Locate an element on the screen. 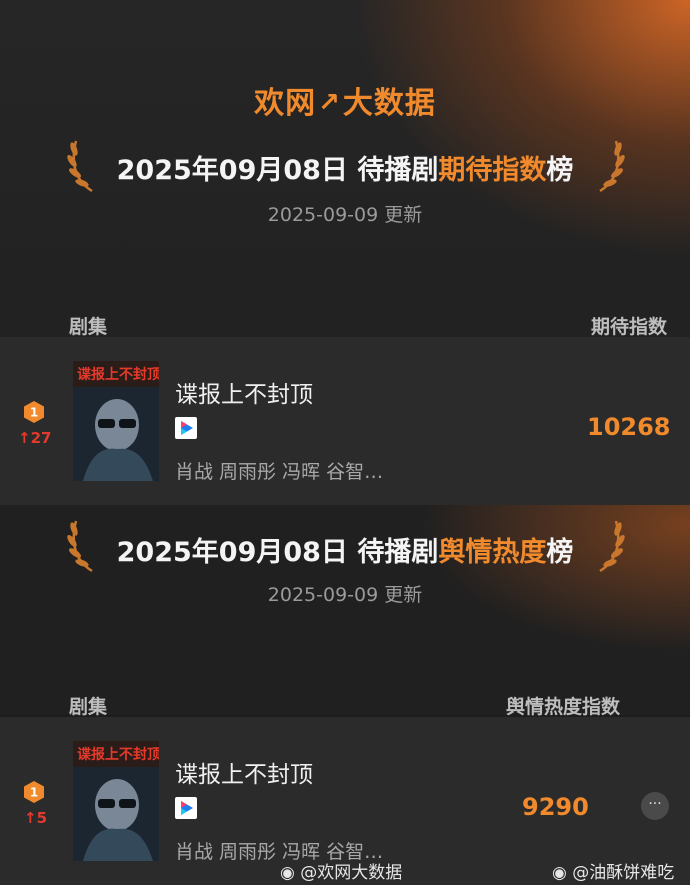 This screenshot has height=885, width=690. board1-col-left: 剧集 is located at coordinates (88, 327).